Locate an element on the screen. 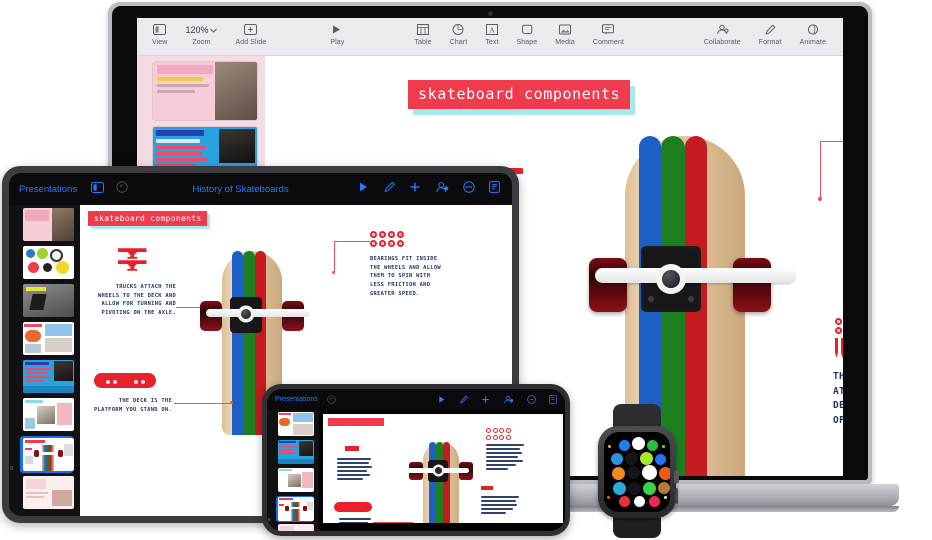 The height and width of the screenshot is (540, 932). iphone-slide-navigator: 6 7 is located at coordinates (293, 470).